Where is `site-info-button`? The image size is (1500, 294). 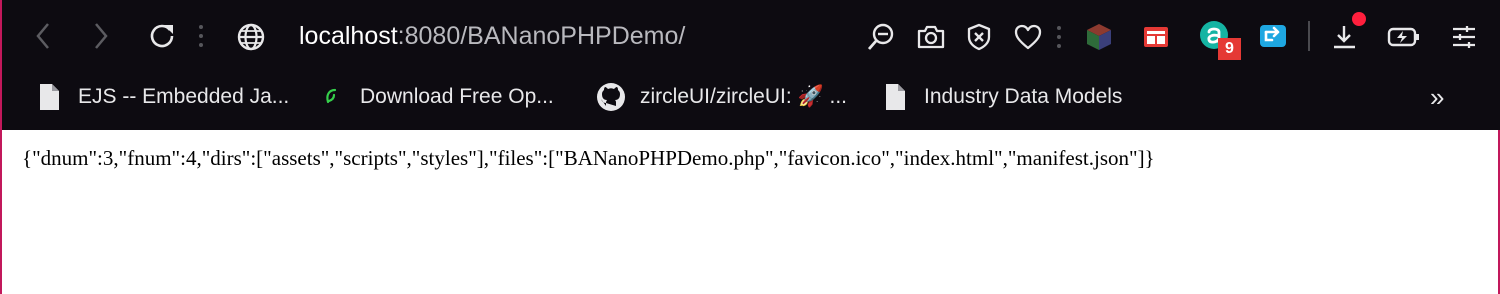 site-info-button is located at coordinates (251, 37).